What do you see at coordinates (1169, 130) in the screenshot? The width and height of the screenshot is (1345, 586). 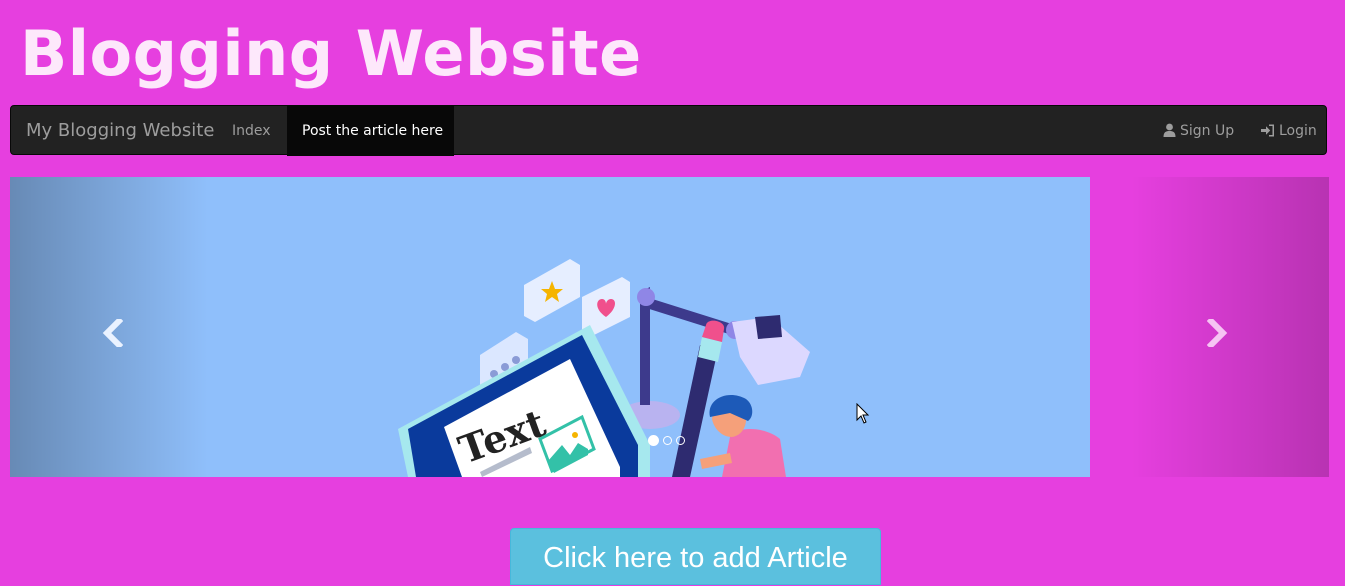 I see `user-icon` at bounding box center [1169, 130].